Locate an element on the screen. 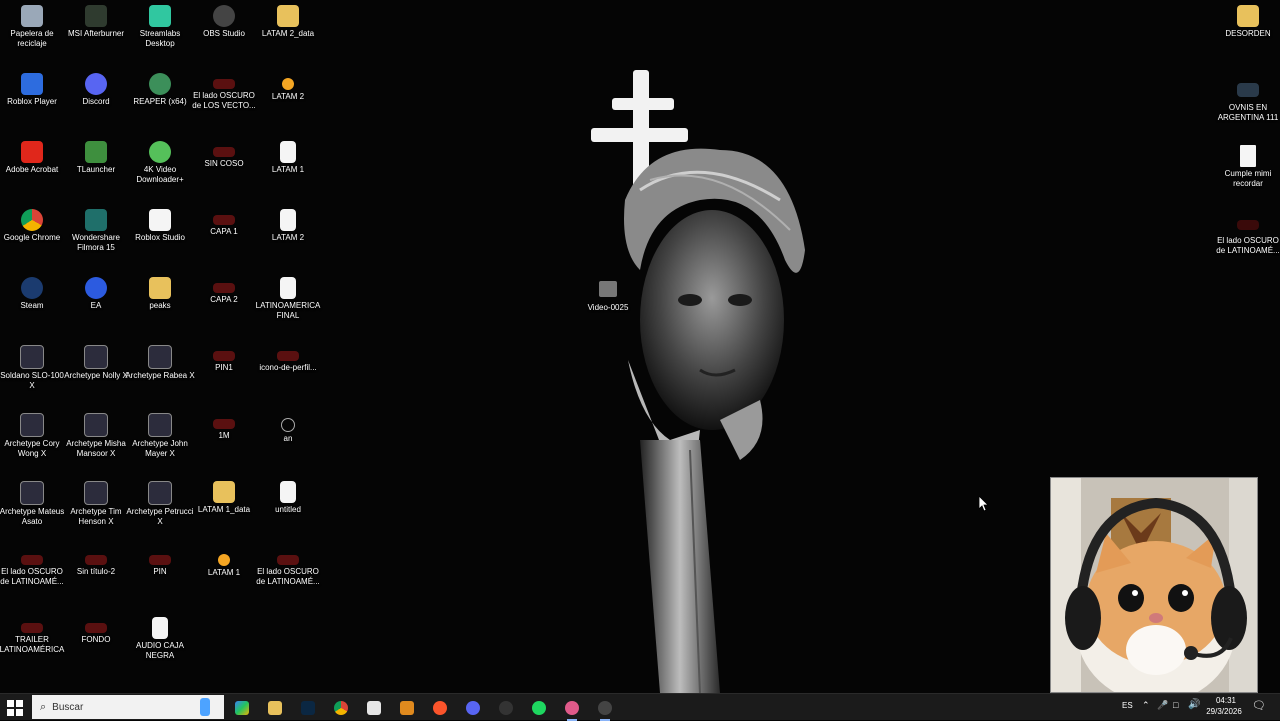 This screenshot has width=1280, height=721. chevron-up-icon: ⌃ is located at coordinates (1146, 705).